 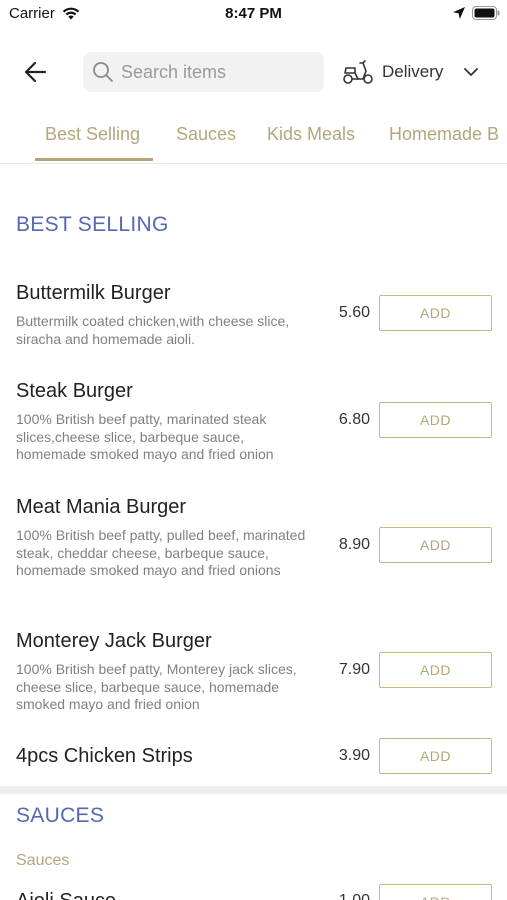 What do you see at coordinates (486, 13) in the screenshot?
I see `battery-icon` at bounding box center [486, 13].